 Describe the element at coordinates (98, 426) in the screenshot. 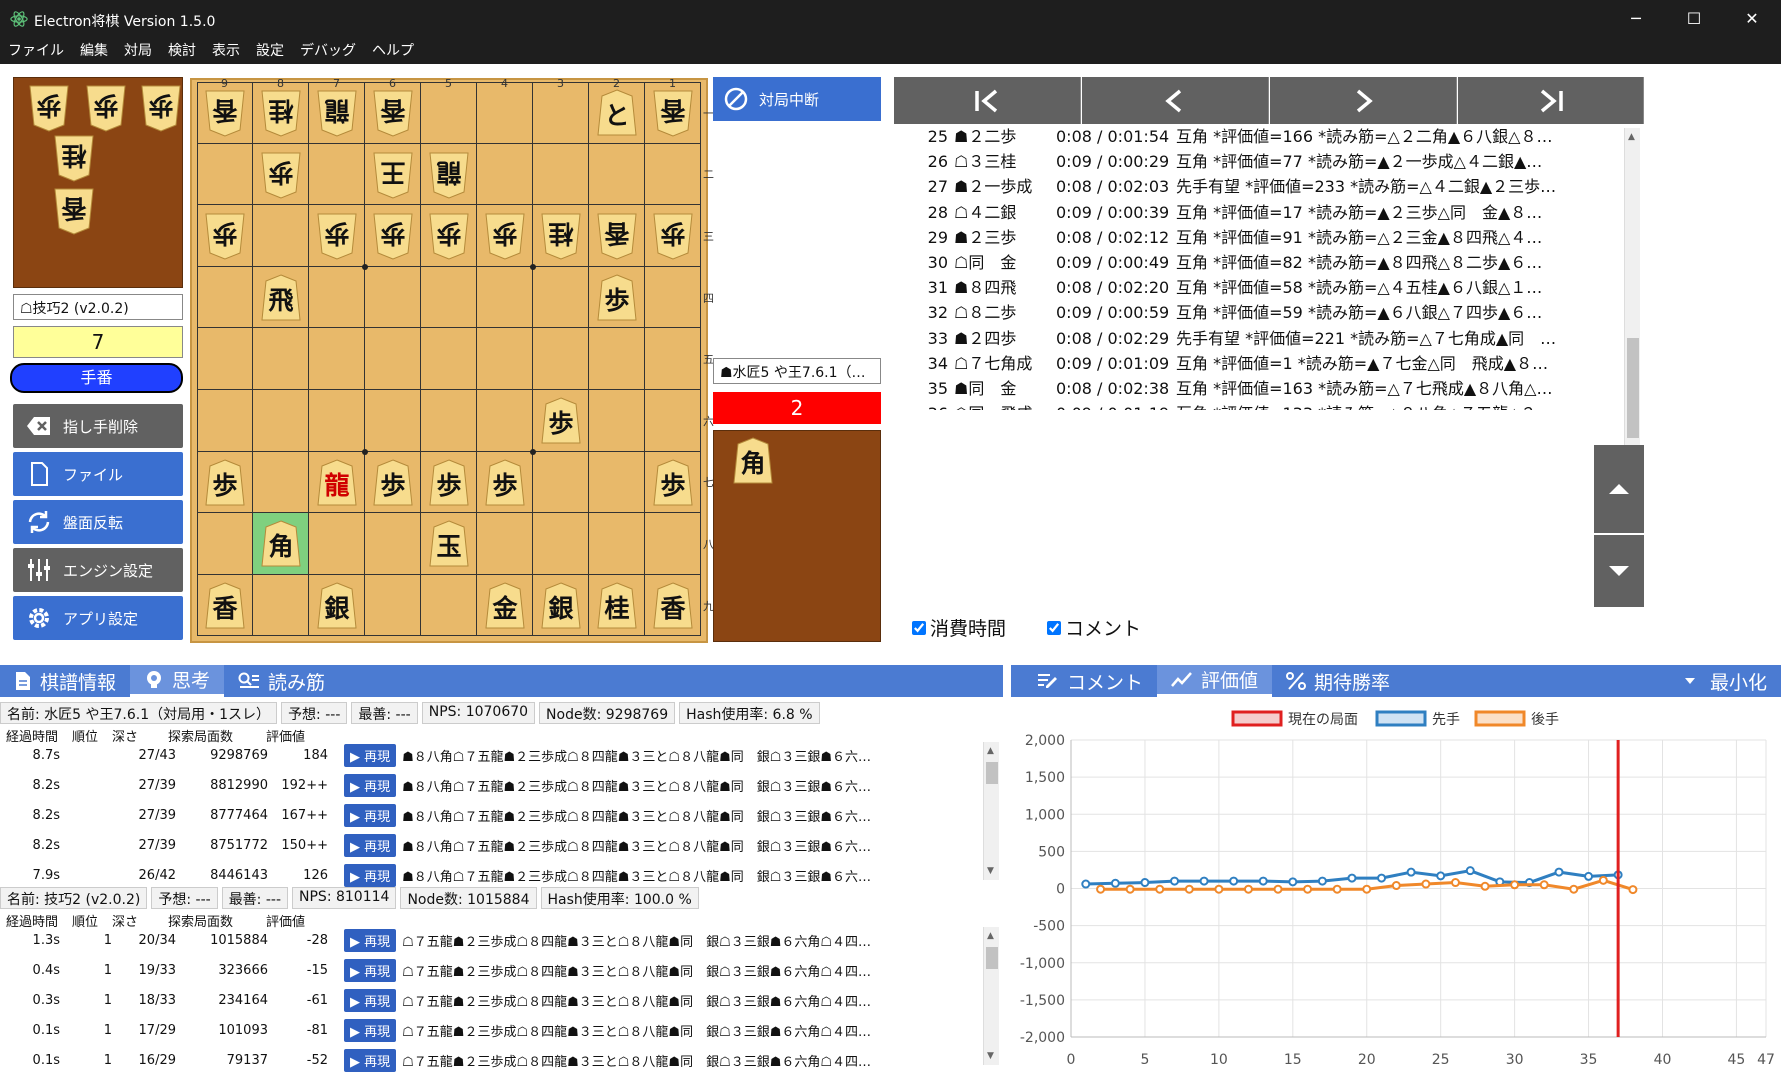

I see `delete-move-button: 指し手削除` at that location.